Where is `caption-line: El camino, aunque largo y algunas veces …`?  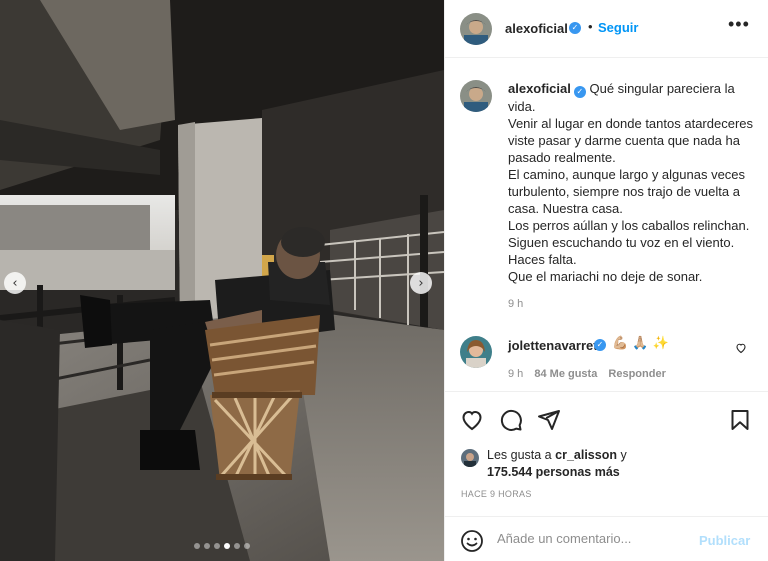 caption-line: El camino, aunque largo y algunas veces … is located at coordinates (627, 191).